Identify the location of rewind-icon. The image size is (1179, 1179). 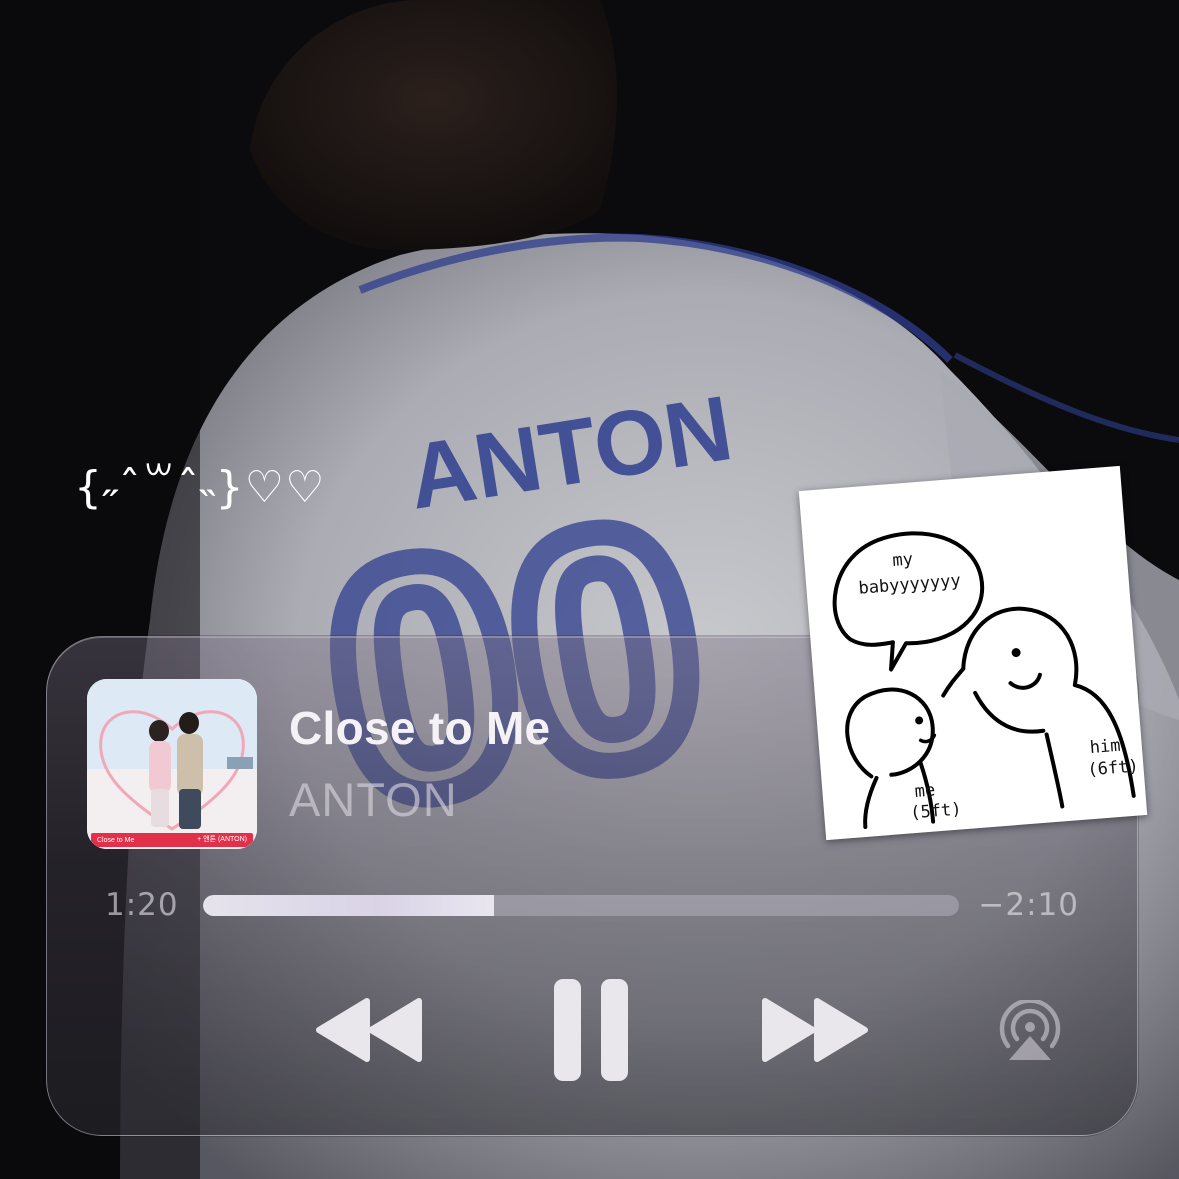
(369, 1030).